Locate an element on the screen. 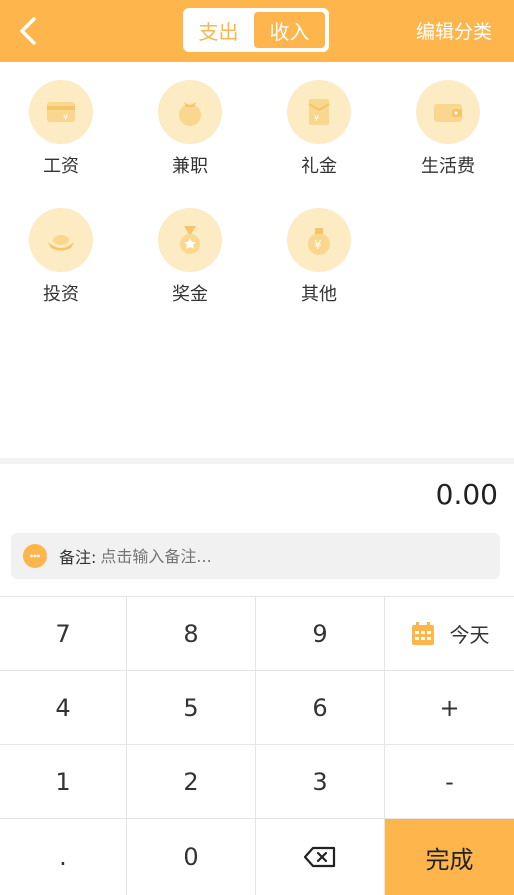  category-bonus: 奖金 is located at coordinates (190, 260).